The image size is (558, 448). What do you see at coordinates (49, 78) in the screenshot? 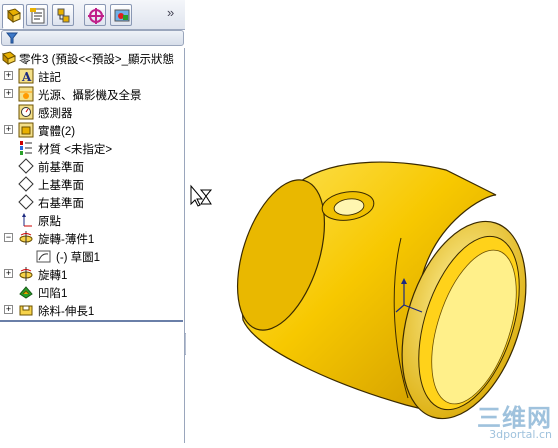
I see `tree-item-label: 註記` at bounding box center [49, 78].